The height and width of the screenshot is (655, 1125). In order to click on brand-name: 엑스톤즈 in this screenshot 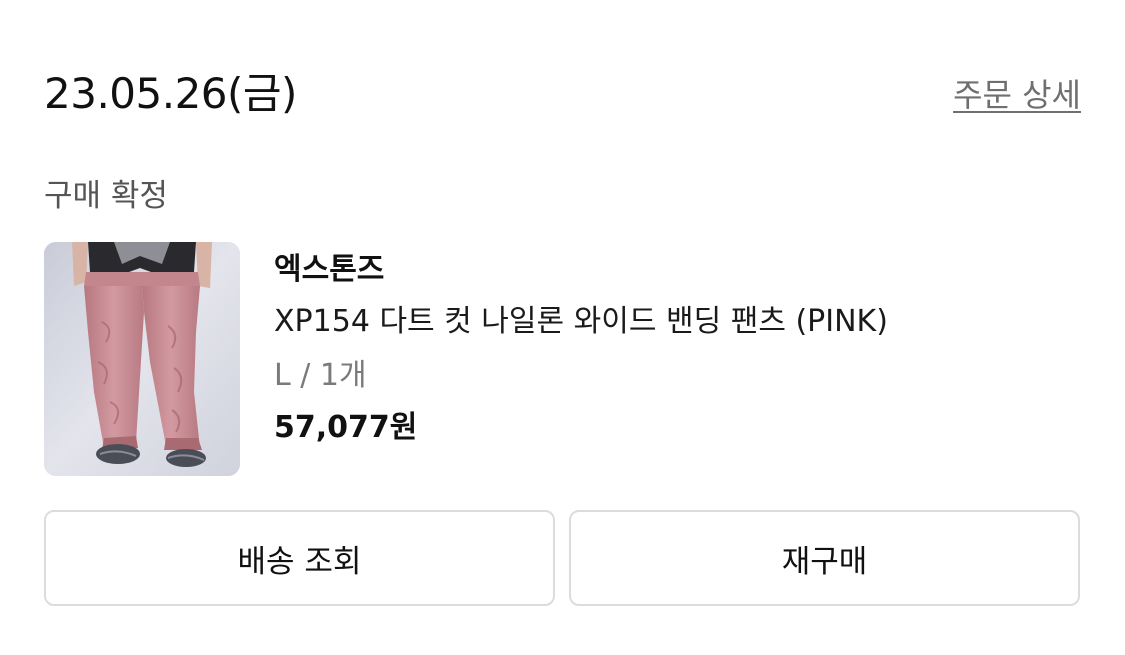, I will do `click(674, 270)`.